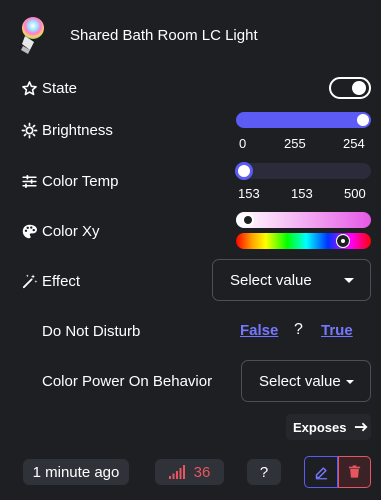 This screenshot has width=381, height=500. I want to click on palette-icon, so click(29, 231).